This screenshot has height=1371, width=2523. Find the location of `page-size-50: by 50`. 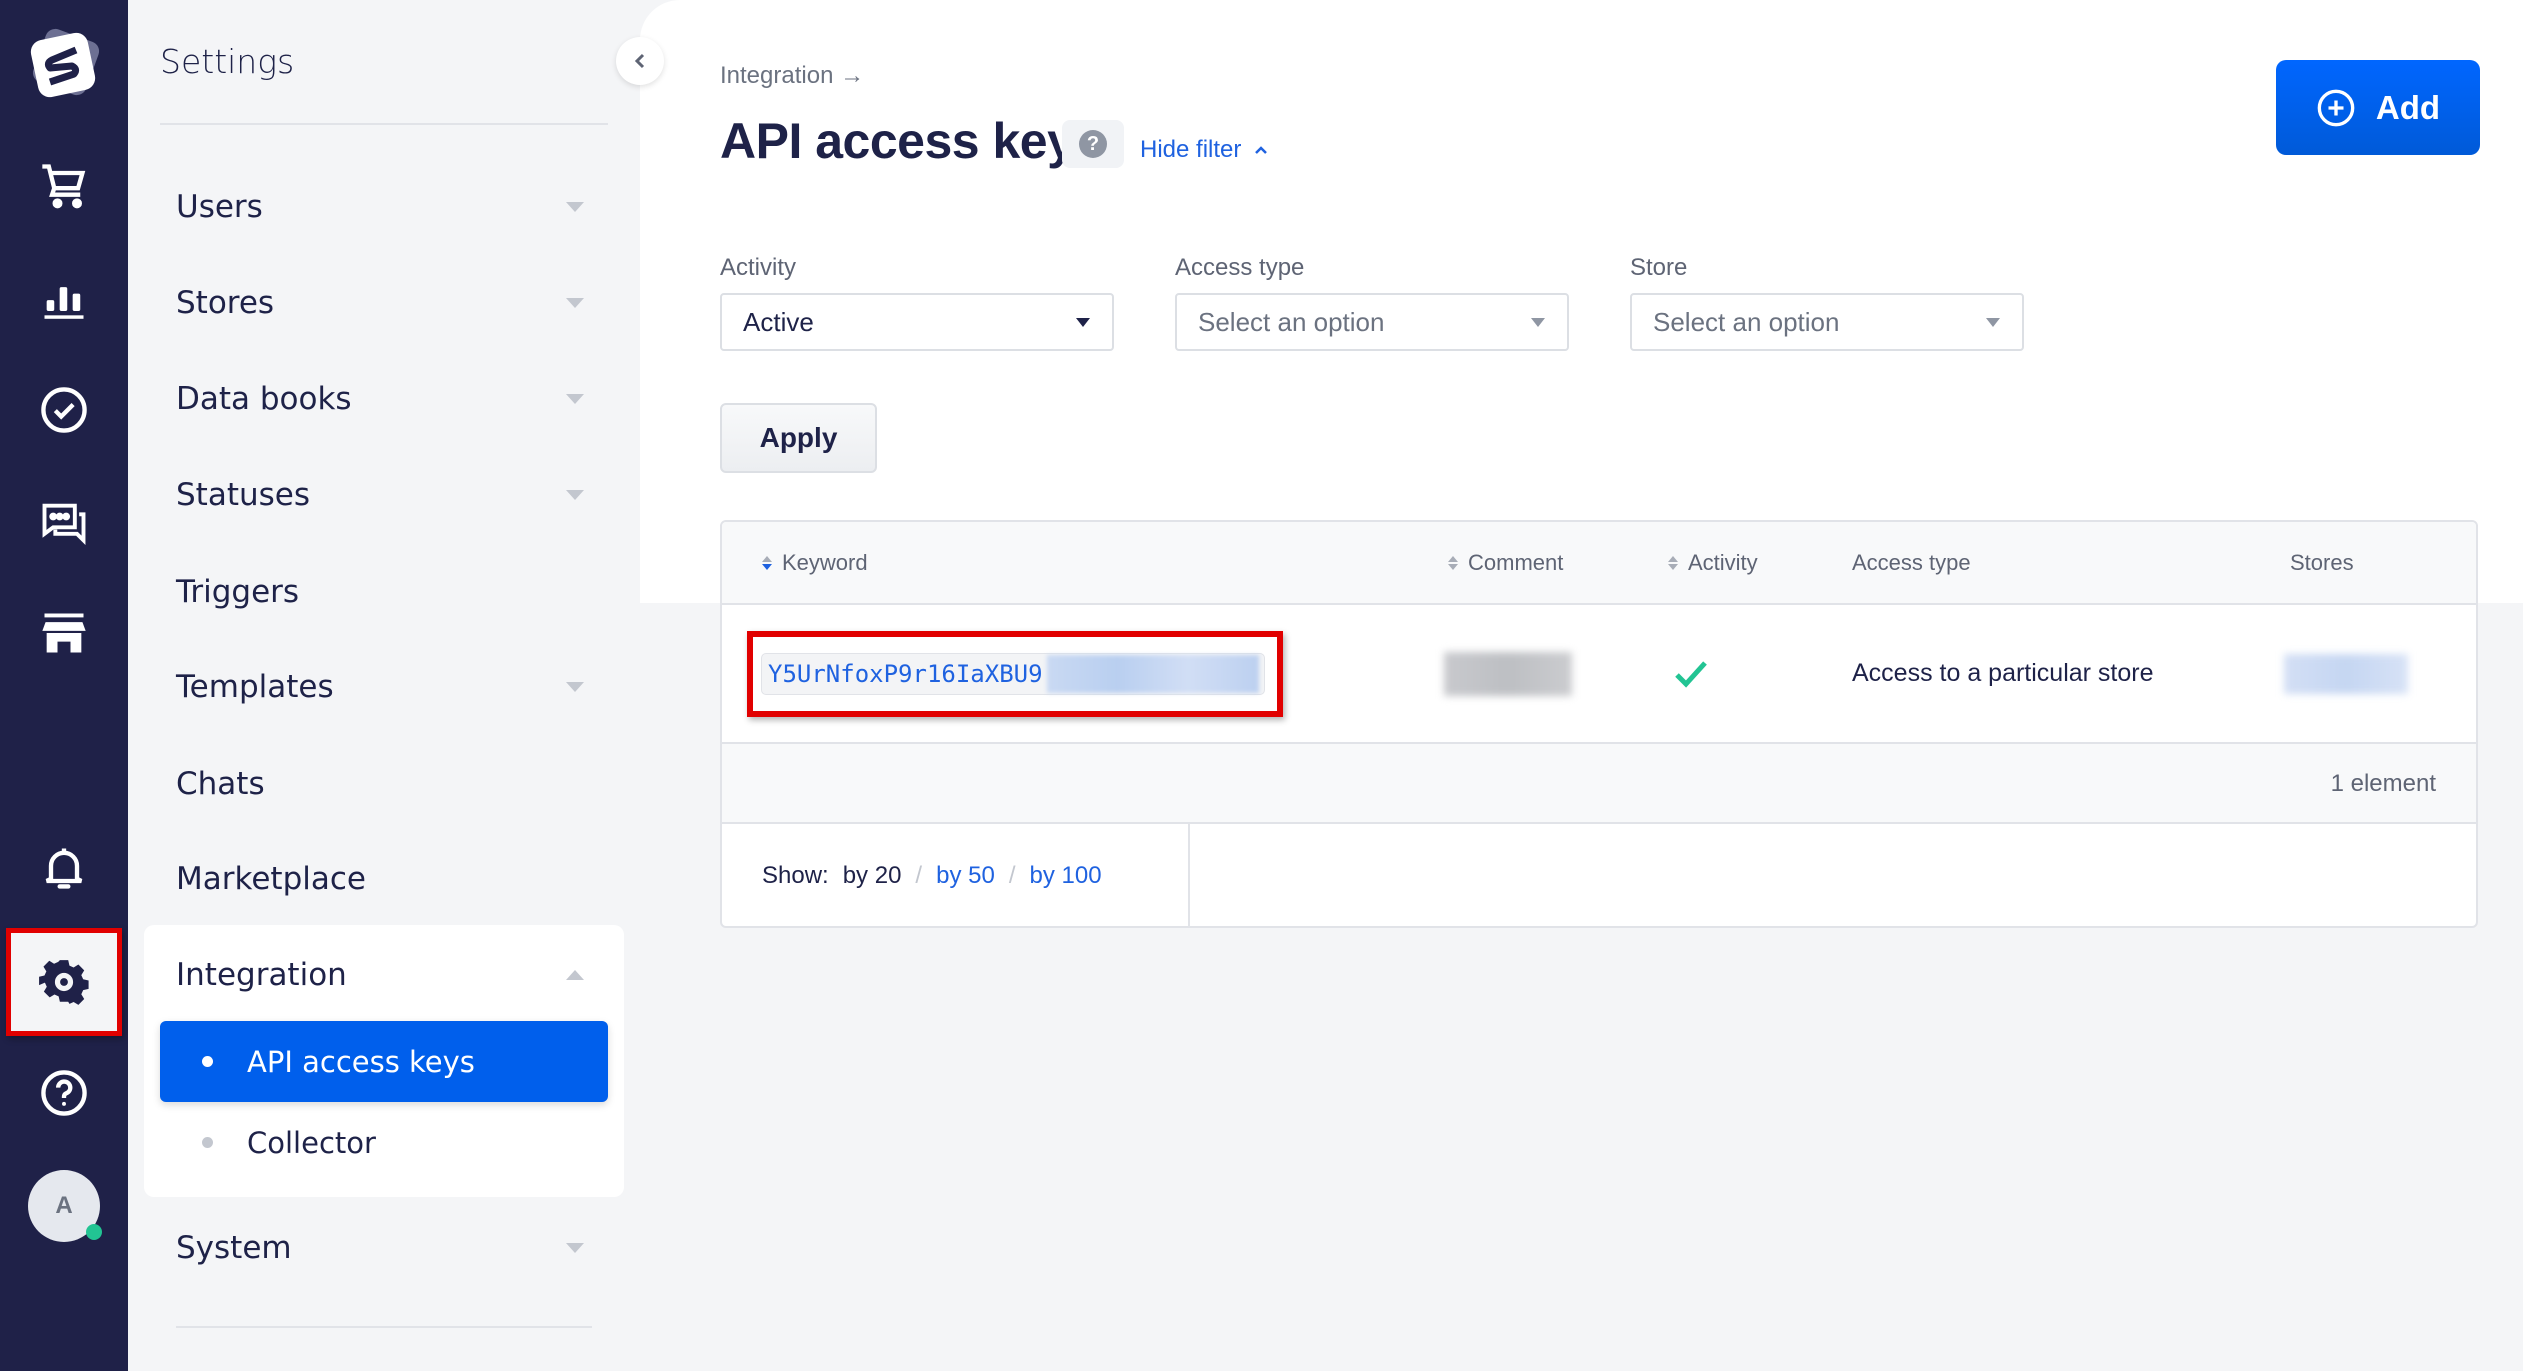

page-size-50: by 50 is located at coordinates (965, 876).